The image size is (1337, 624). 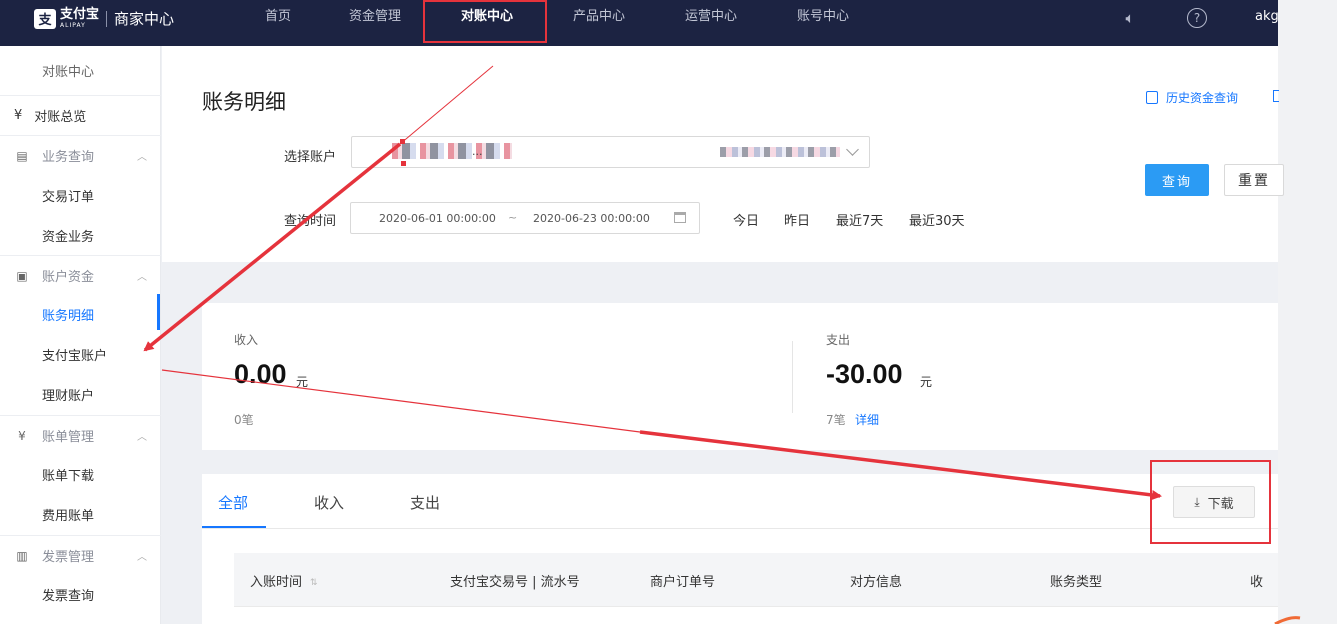 What do you see at coordinates (244, 102) in the screenshot?
I see `page-title: 账务明细` at bounding box center [244, 102].